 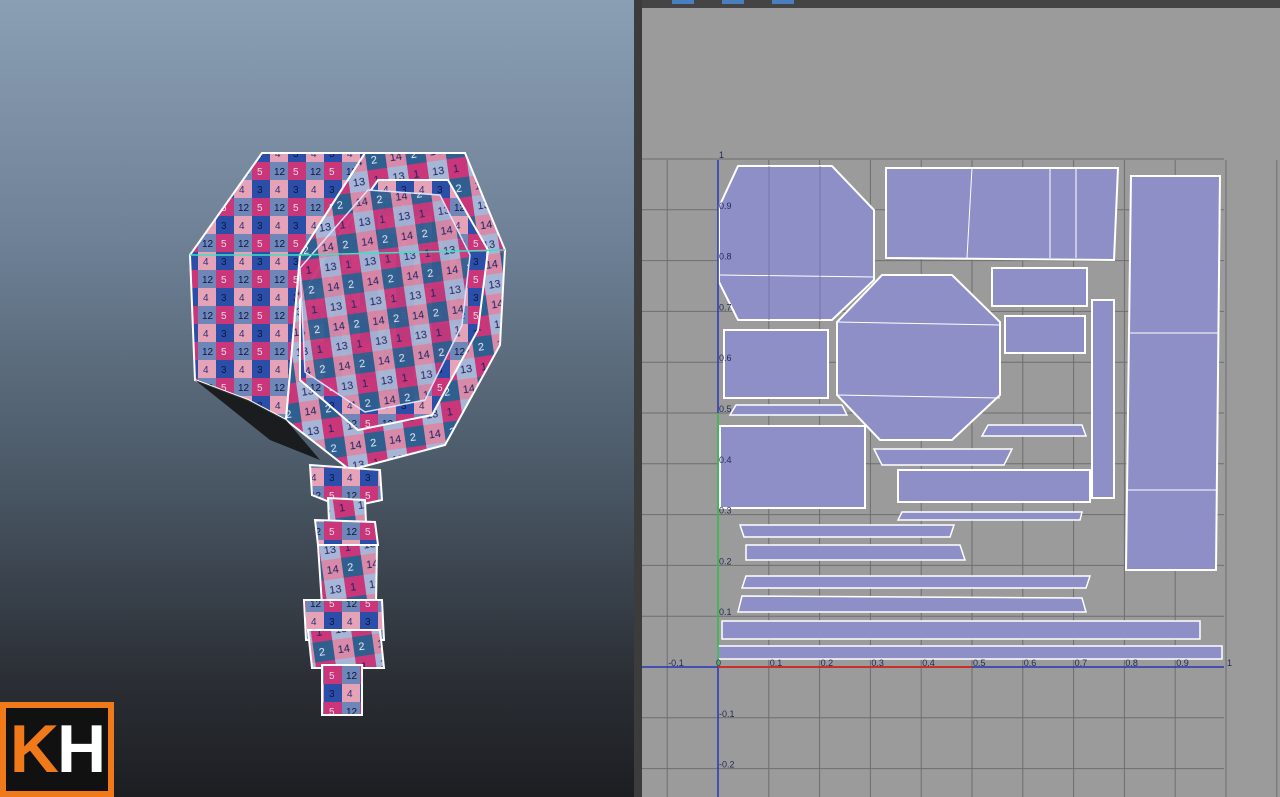 What do you see at coordinates (34, 749) in the screenshot?
I see `logo-letter-k: K` at bounding box center [34, 749].